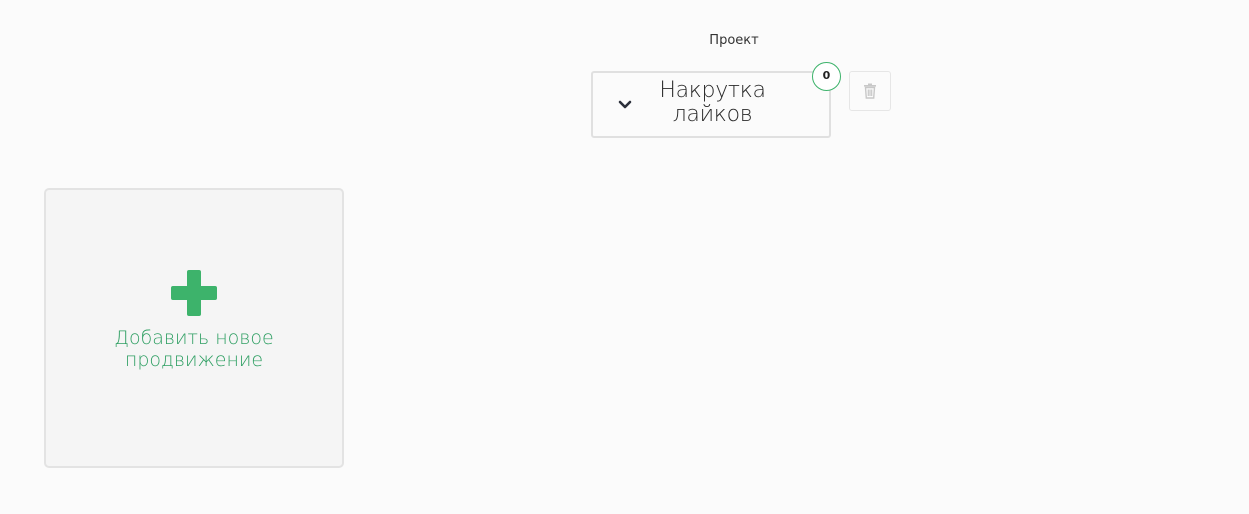 The width and height of the screenshot is (1249, 514). I want to click on delete-project-button, so click(870, 91).